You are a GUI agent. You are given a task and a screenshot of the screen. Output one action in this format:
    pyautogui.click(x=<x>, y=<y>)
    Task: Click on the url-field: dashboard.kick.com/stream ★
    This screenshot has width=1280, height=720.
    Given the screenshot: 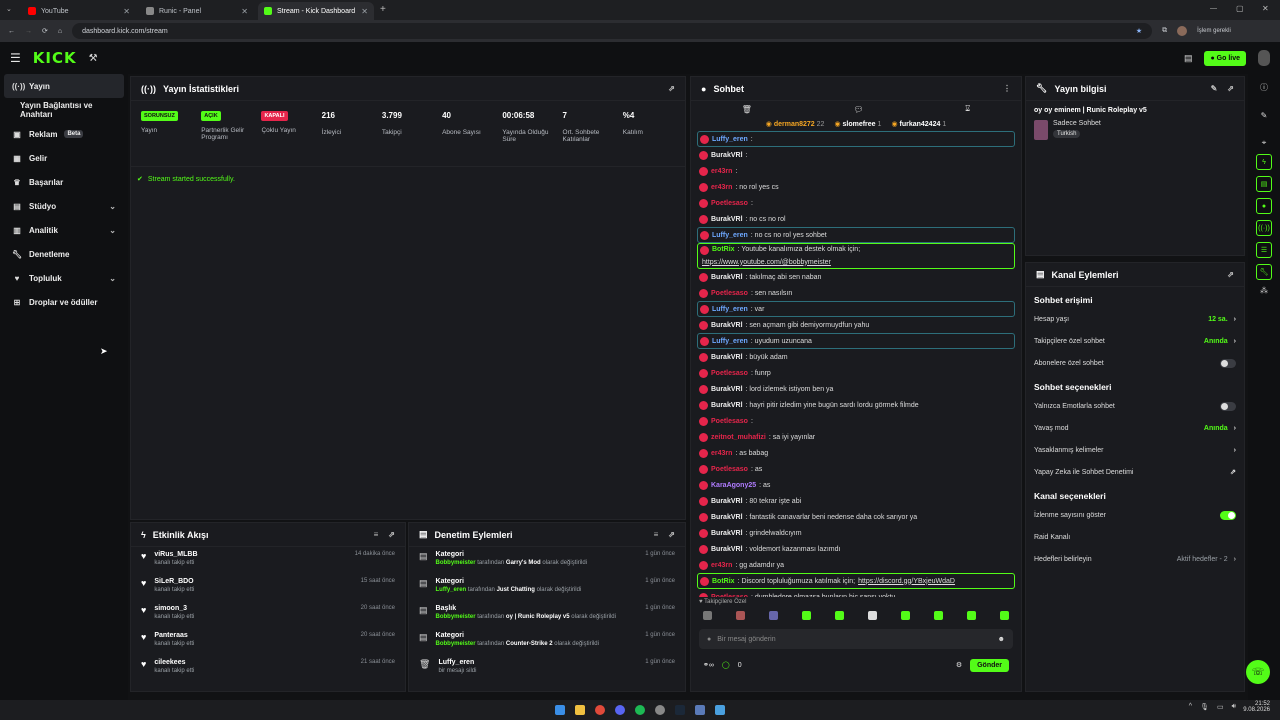 What is the action you would take?
    pyautogui.click(x=612, y=31)
    